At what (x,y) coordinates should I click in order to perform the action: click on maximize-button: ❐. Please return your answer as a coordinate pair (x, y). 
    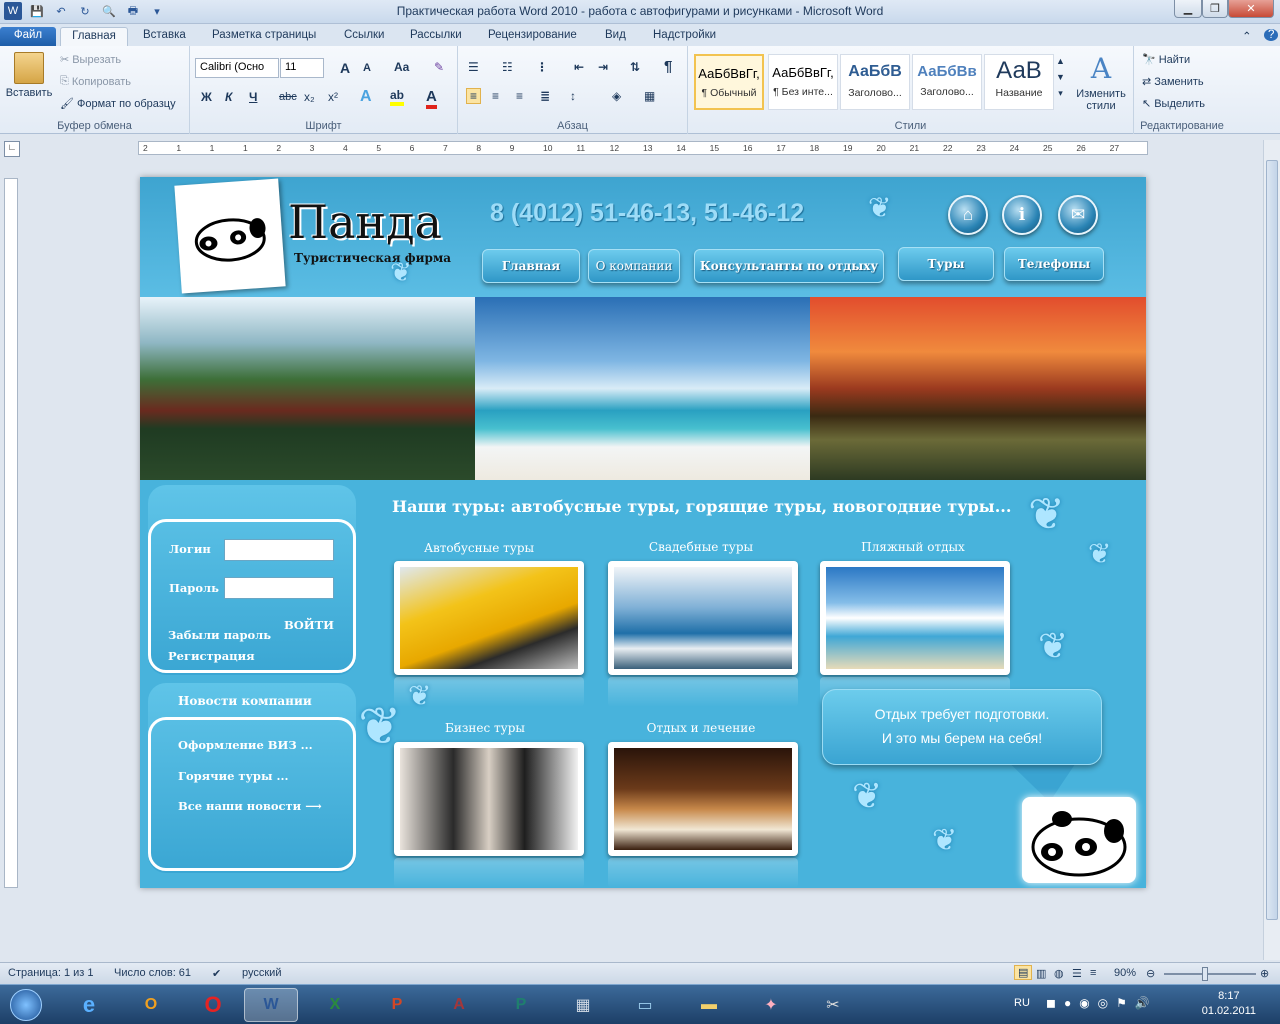
    Looking at the image, I should click on (1215, 9).